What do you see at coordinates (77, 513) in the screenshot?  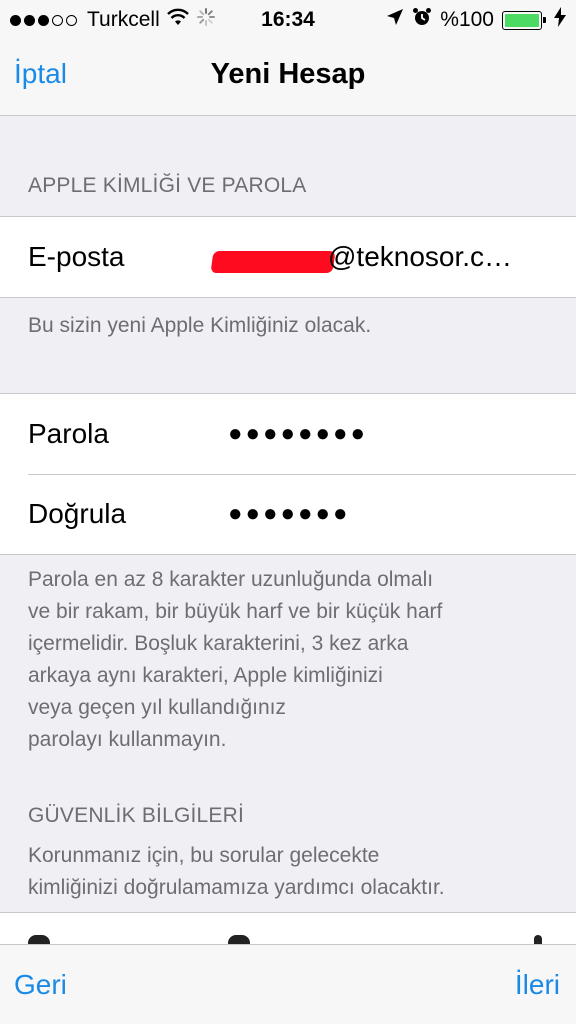 I see `verify-label: Doğrula` at bounding box center [77, 513].